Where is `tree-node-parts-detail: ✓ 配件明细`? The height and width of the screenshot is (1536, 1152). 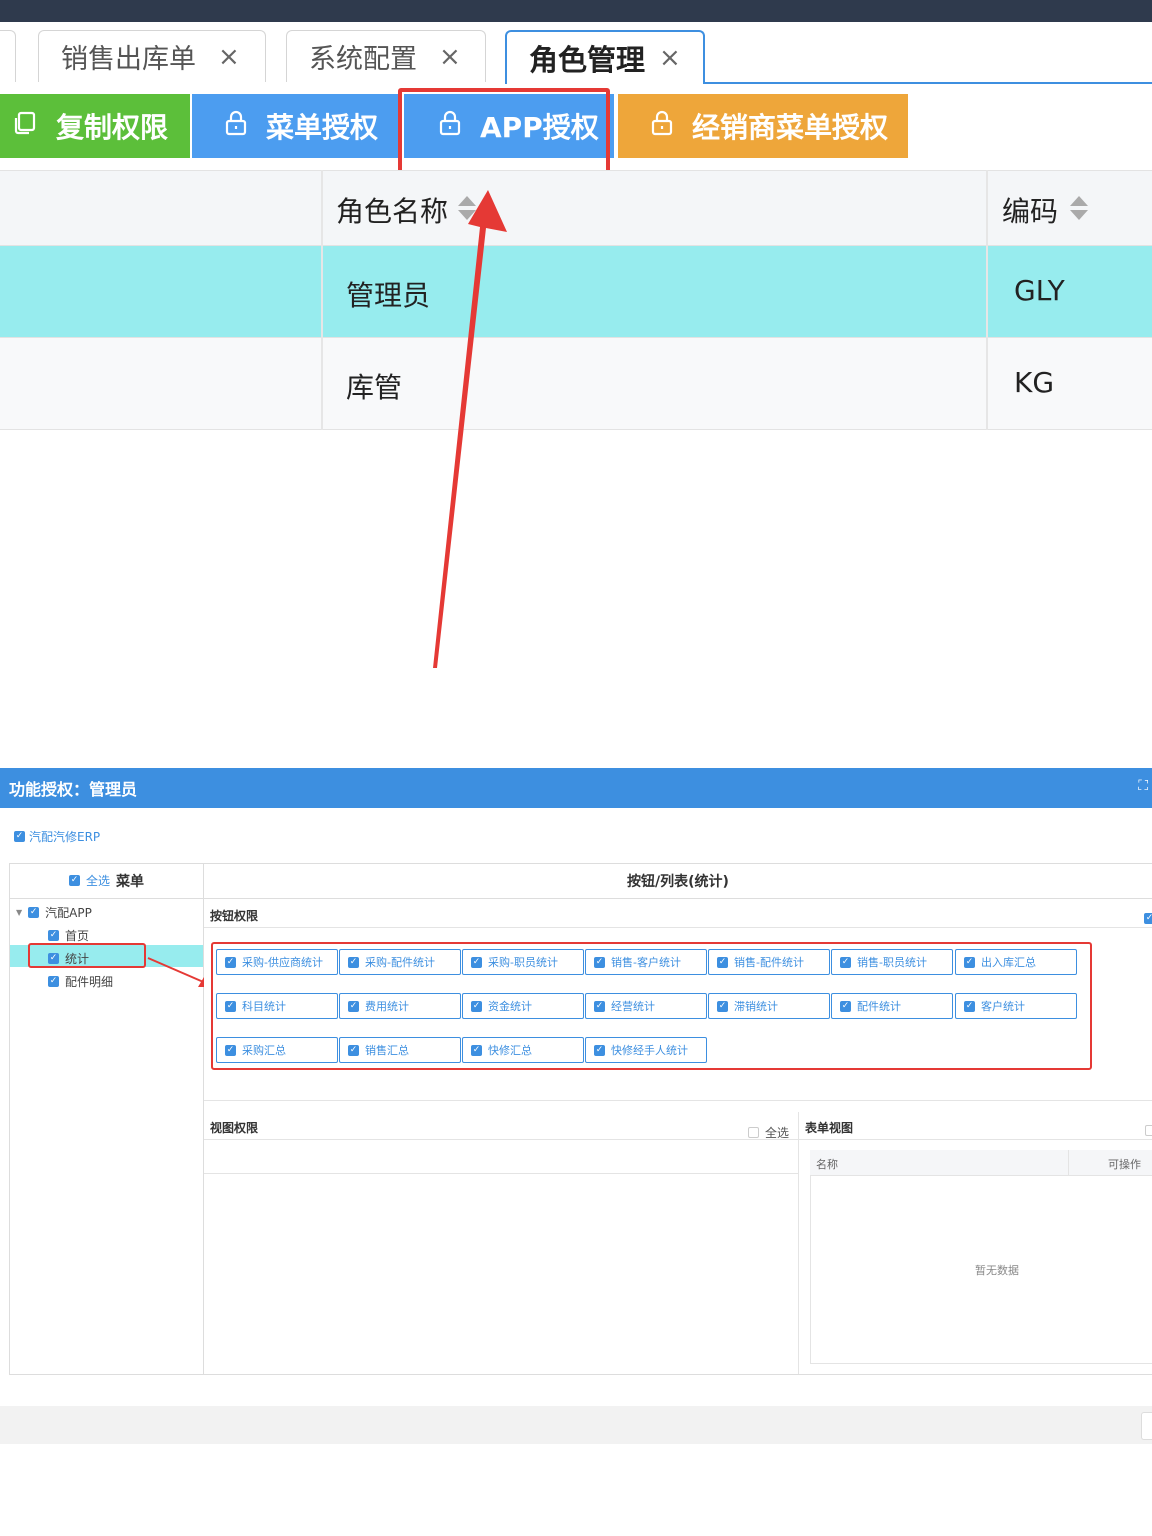
tree-node-parts-detail: ✓ 配件明细 is located at coordinates (80, 981).